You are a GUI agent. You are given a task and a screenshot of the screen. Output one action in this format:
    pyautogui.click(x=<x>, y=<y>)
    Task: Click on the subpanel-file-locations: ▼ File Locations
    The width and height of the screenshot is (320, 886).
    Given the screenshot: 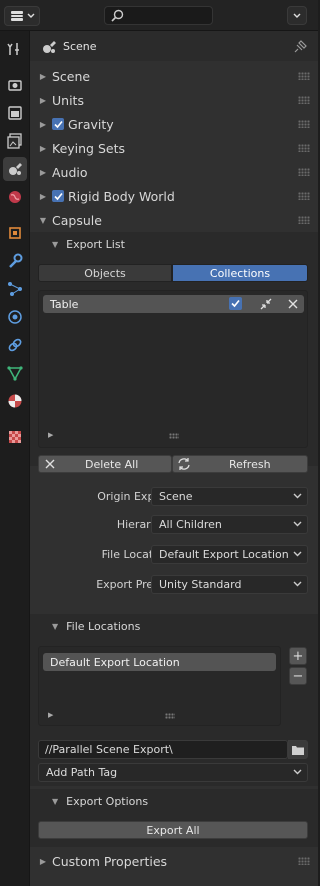 What is the action you would take?
    pyautogui.click(x=174, y=626)
    